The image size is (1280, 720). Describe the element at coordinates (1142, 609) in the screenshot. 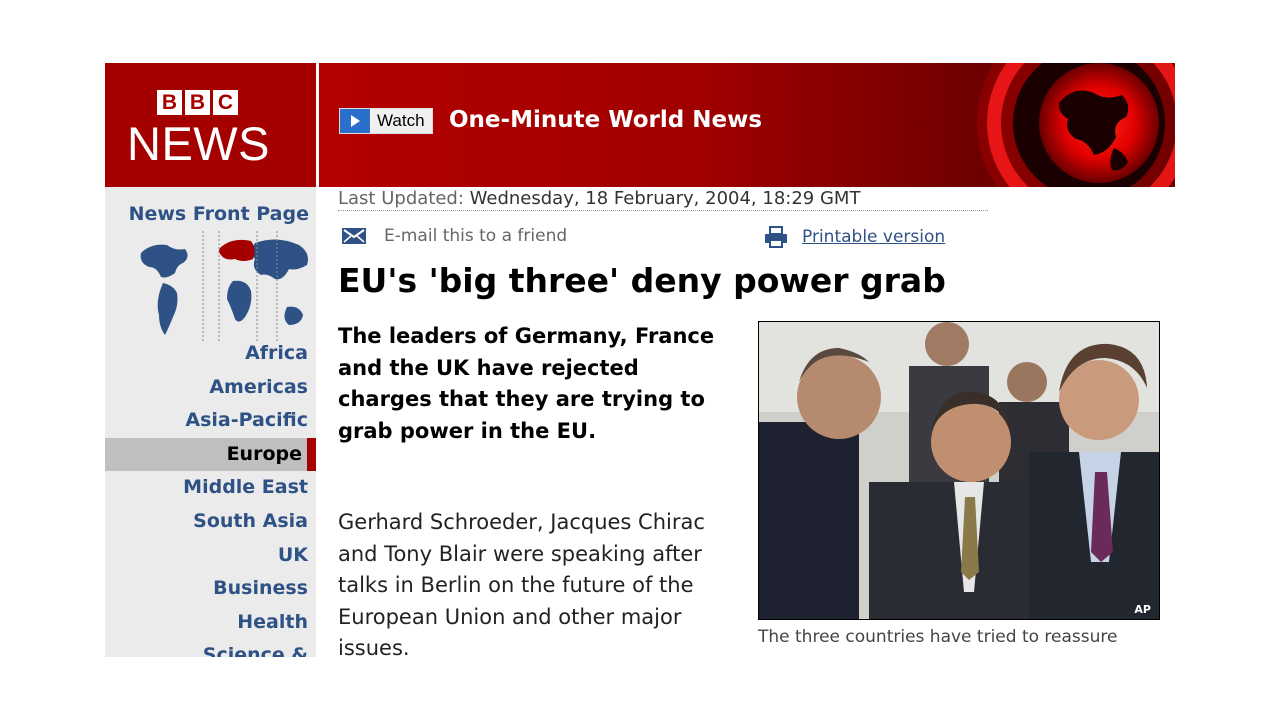

I see `photo-credit: AP` at that location.